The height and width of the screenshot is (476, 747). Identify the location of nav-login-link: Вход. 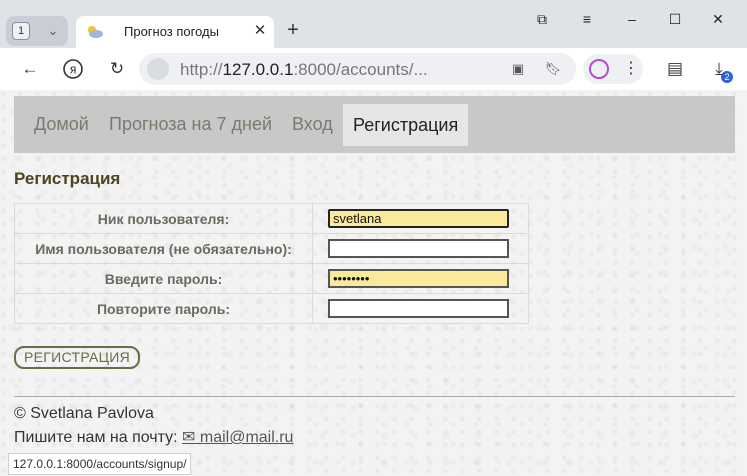
(312, 124).